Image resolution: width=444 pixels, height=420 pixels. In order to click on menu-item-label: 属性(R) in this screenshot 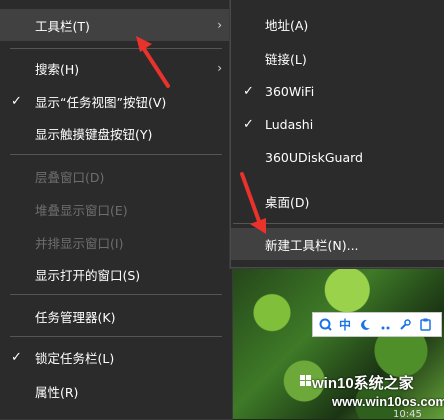, I will do `click(57, 392)`.